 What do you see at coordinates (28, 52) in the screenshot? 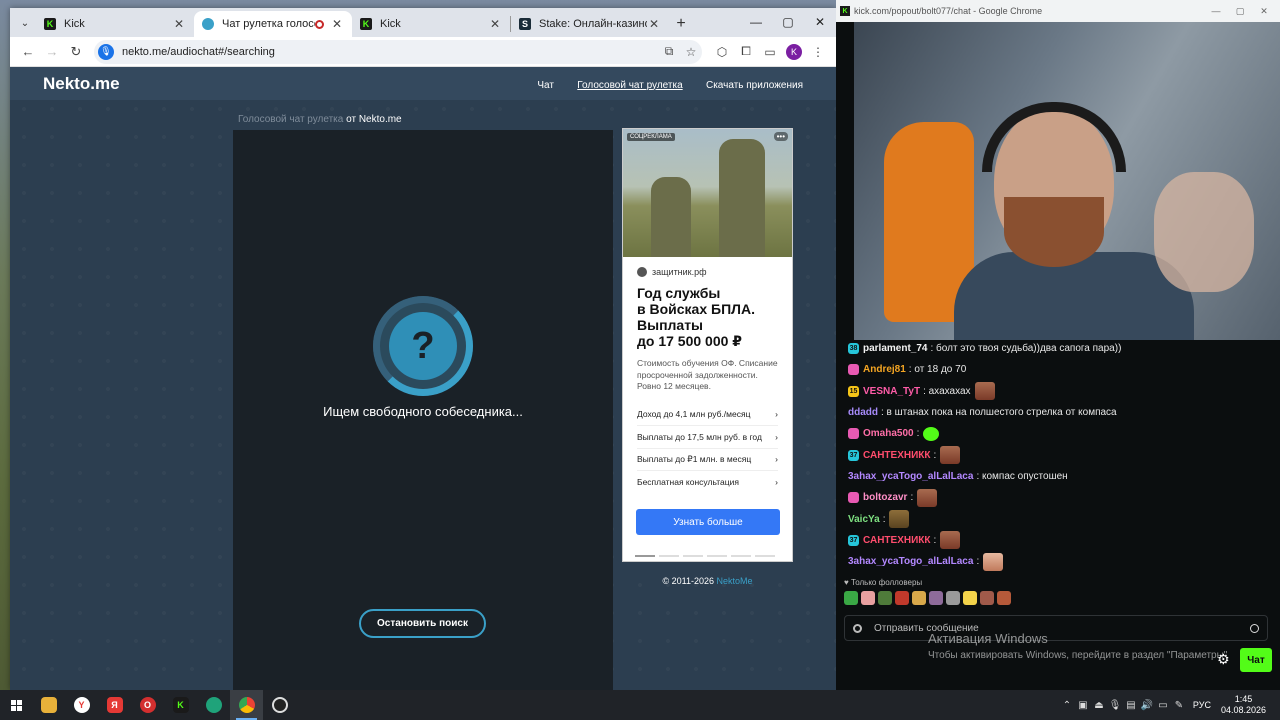
I see `back-button: ←` at bounding box center [28, 52].